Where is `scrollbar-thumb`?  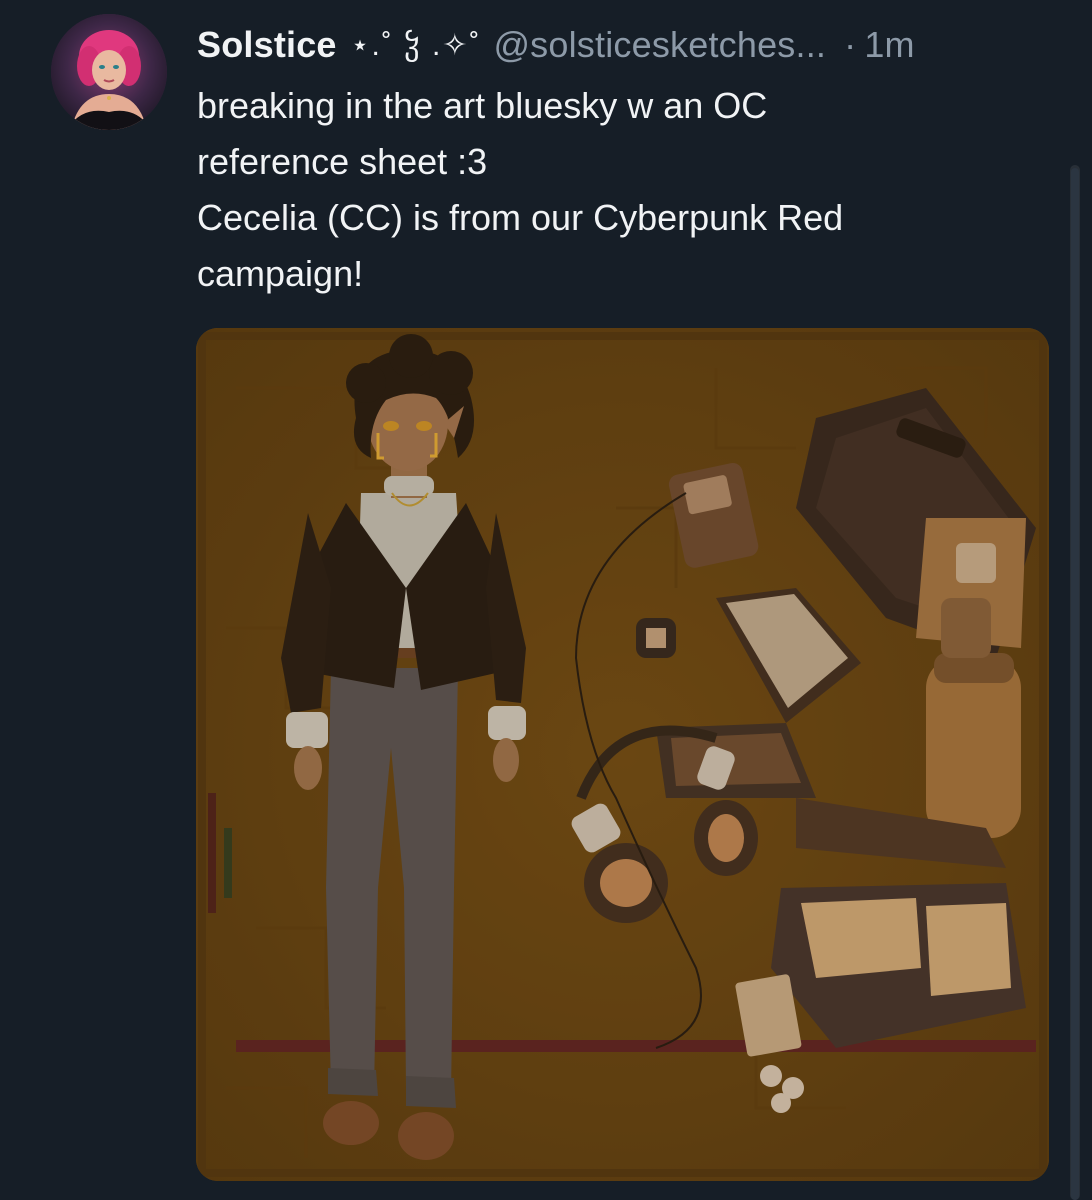 scrollbar-thumb is located at coordinates (1075, 684).